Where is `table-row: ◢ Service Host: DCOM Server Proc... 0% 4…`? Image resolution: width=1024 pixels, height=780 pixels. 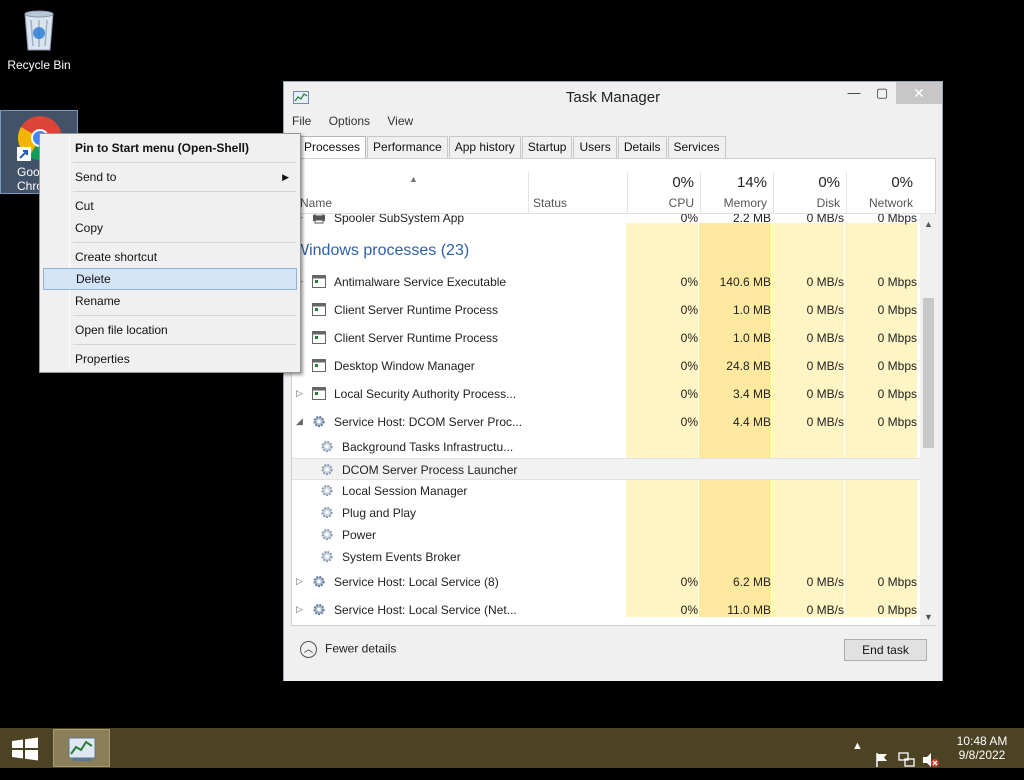 table-row: ◢ Service Host: DCOM Server Proc... 0% 4… is located at coordinates (608, 422).